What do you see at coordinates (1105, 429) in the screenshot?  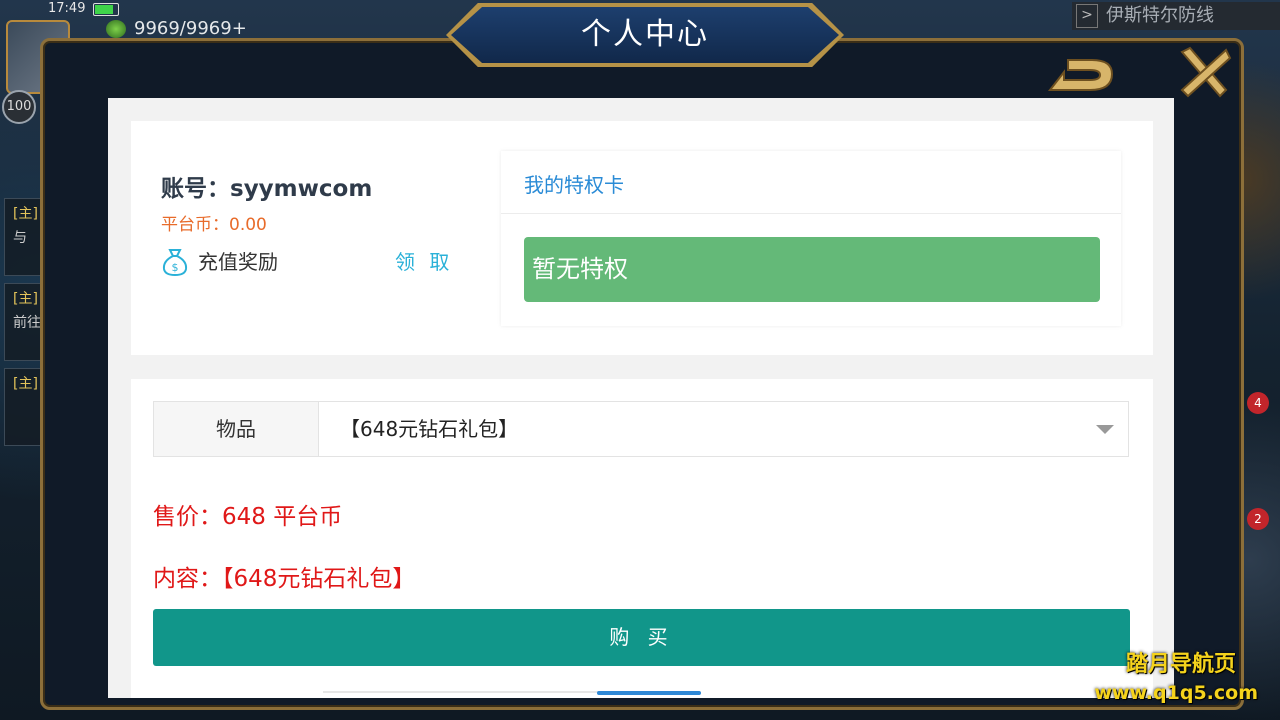 I see `chevron-down-icon` at bounding box center [1105, 429].